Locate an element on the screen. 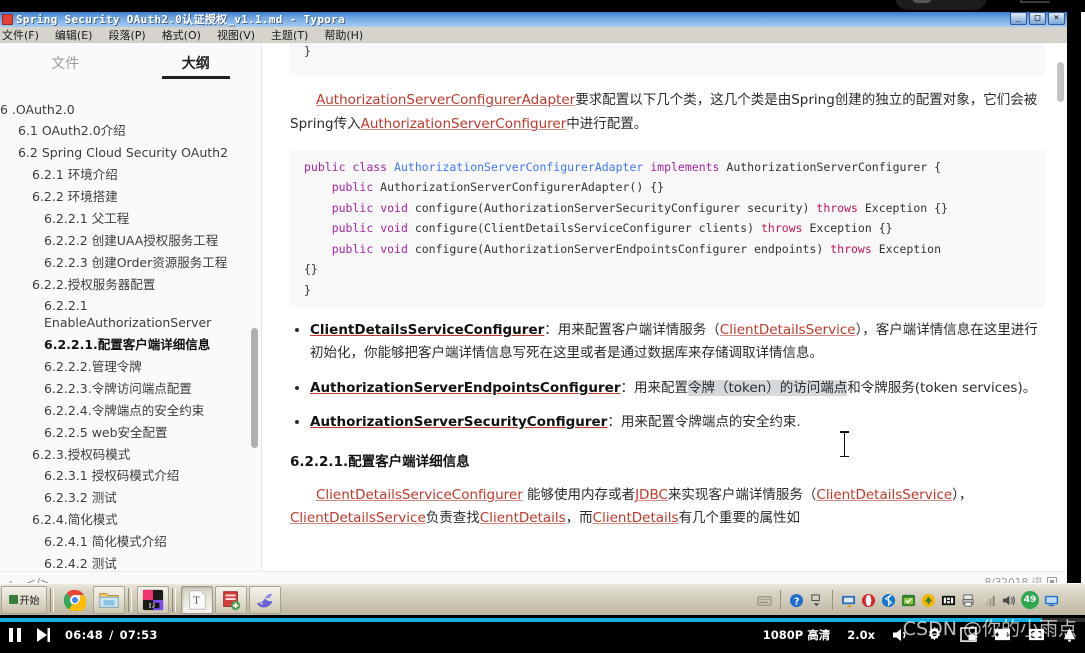 This screenshot has width=1085, height=653. outline-item-7: 6.2.2.3 创建Order资源服务工程 is located at coordinates (130, 263).